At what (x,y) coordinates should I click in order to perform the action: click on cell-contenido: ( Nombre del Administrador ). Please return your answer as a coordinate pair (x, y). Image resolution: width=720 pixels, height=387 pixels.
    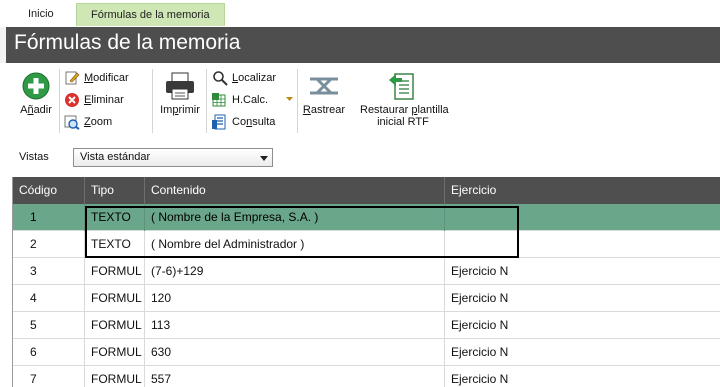
    Looking at the image, I should click on (295, 244).